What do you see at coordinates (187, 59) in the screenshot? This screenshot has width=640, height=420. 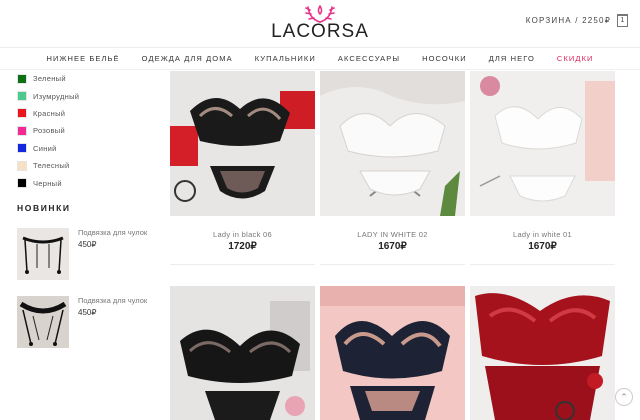 I see `nav-item-homewear: ОДЕЖДА ДЛЯ ДОМА` at bounding box center [187, 59].